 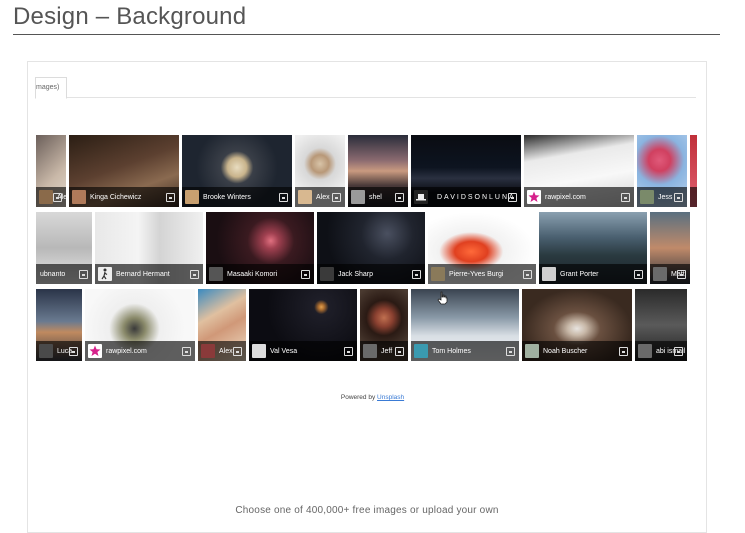 I want to click on photo-credit-bar: Tom Holmes, so click(x=465, y=351).